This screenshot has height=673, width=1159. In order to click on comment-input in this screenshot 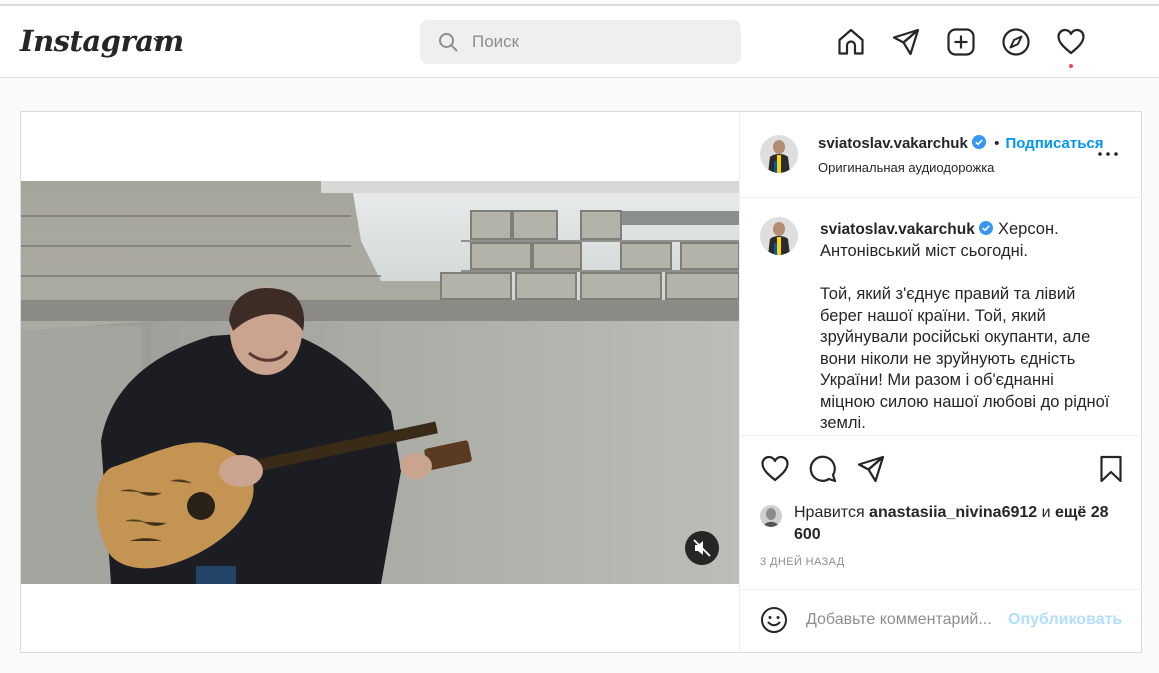, I will do `click(906, 620)`.